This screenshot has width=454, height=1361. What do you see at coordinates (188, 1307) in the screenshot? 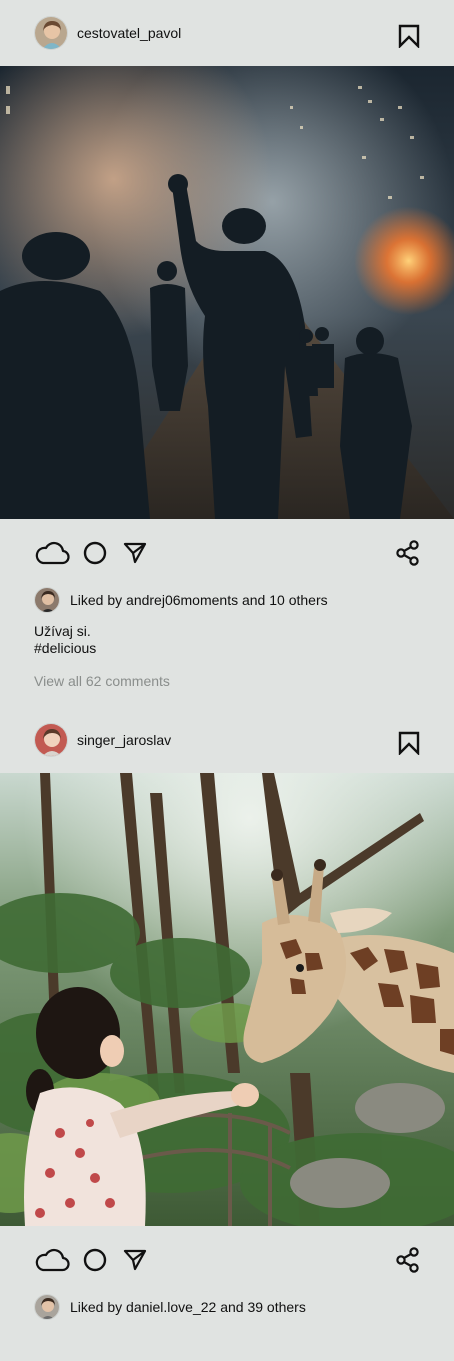
I see `liked-by-text: Liked by daniel.love_22 and 39 others` at bounding box center [188, 1307].